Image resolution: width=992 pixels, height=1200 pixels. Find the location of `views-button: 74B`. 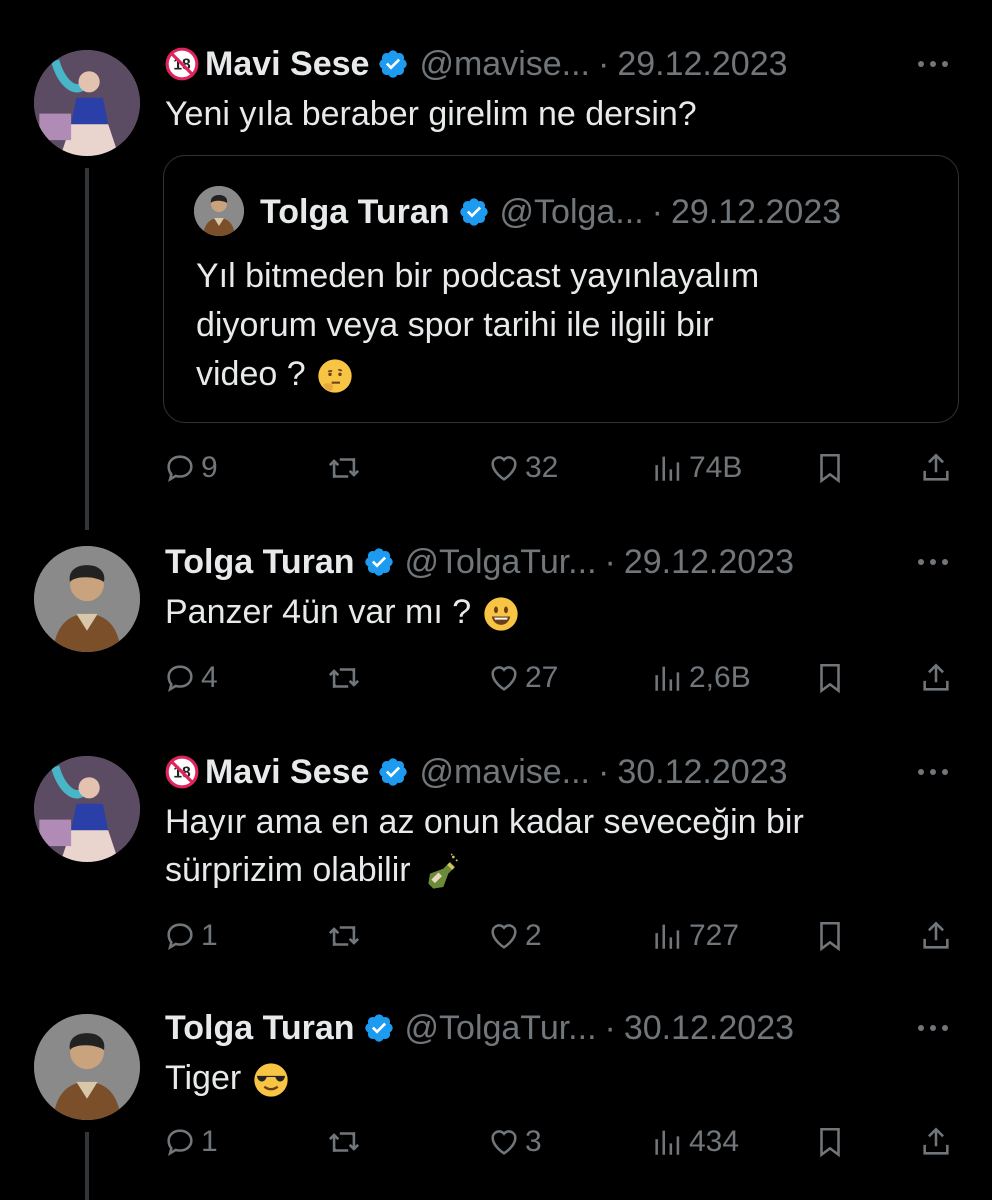

views-button: 74B is located at coordinates (696, 468).